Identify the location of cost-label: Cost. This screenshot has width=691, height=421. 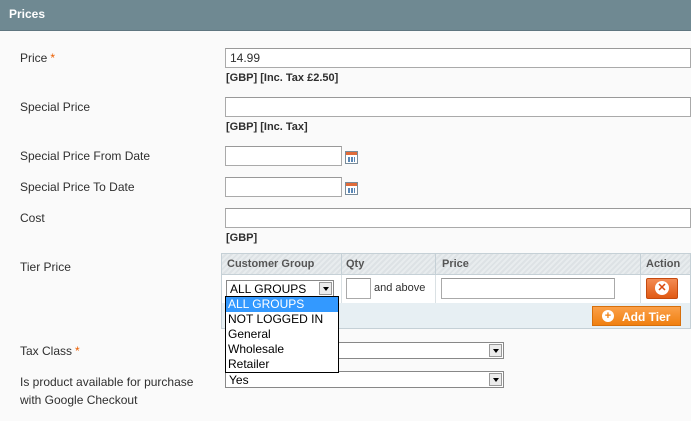
(32, 218).